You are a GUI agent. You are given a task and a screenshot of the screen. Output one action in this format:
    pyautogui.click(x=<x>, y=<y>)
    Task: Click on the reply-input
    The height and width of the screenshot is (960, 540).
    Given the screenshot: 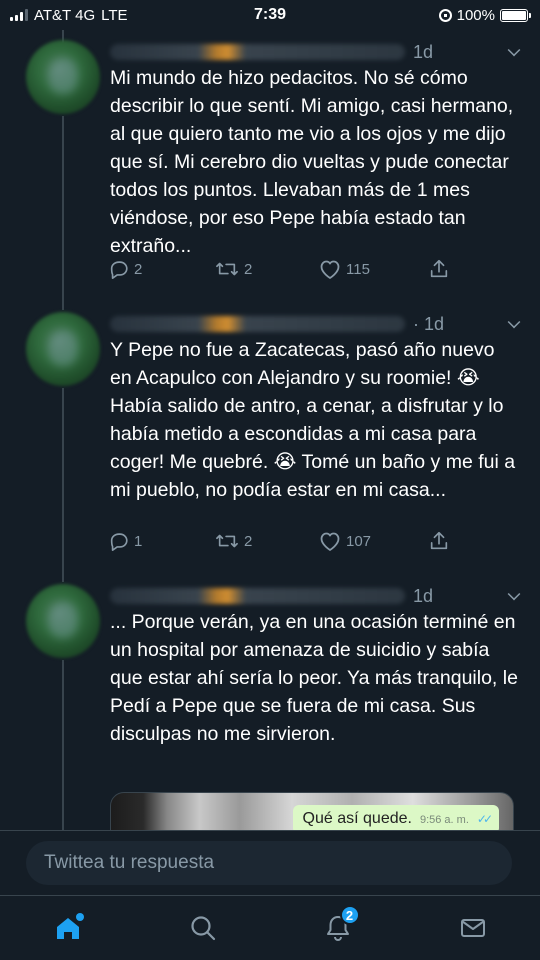 What is the action you would take?
    pyautogui.click(x=269, y=863)
    